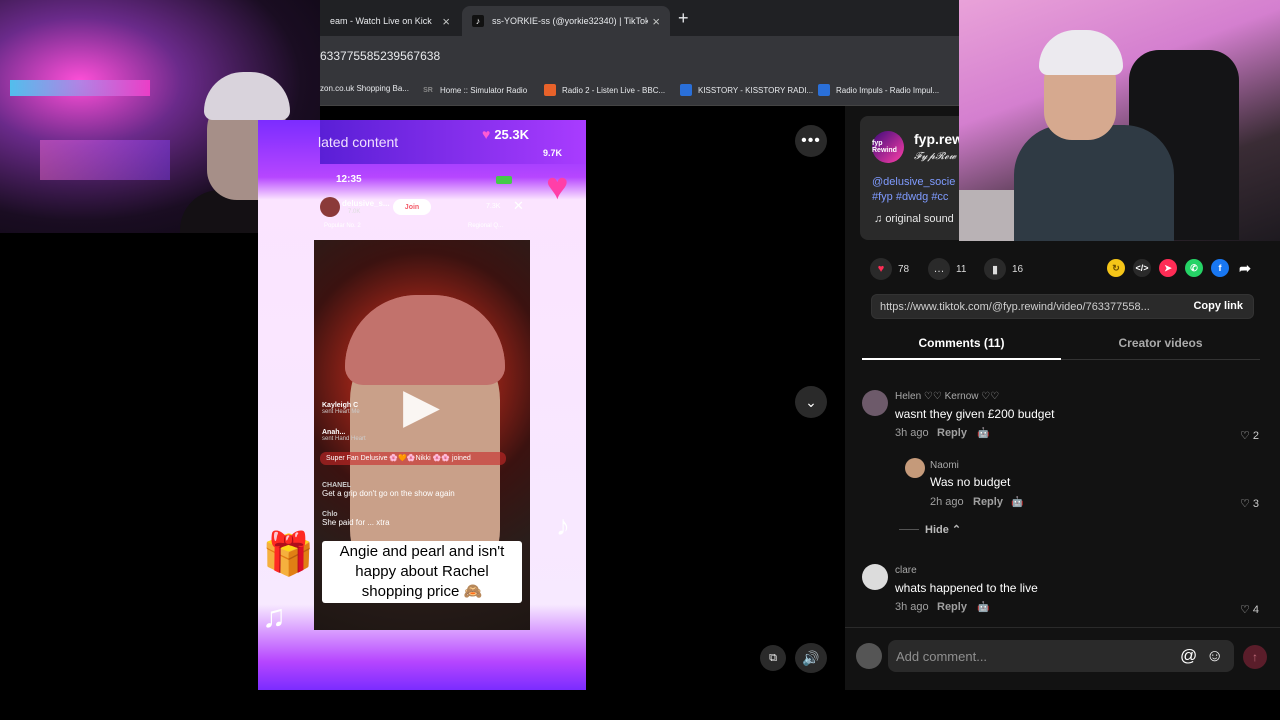  What do you see at coordinates (1142, 268) in the screenshot?
I see `embed-icon: </>` at bounding box center [1142, 268].